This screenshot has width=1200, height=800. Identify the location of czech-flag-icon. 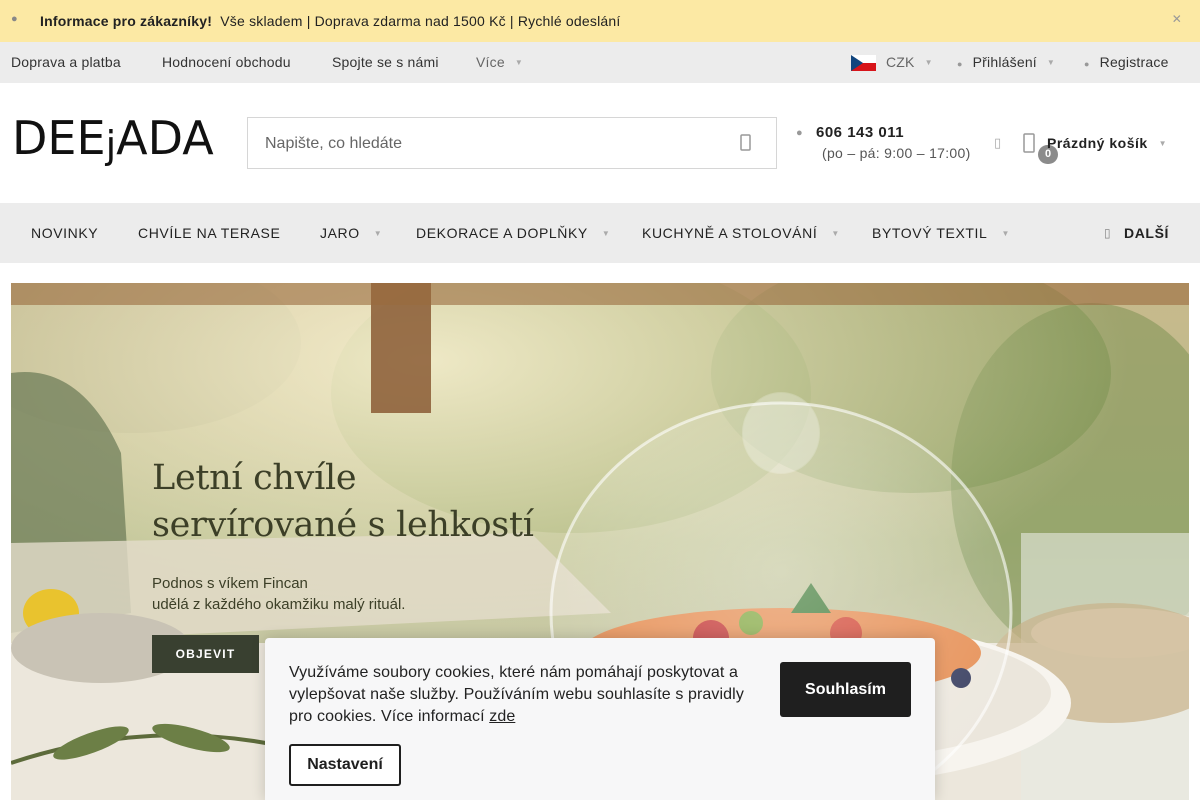
(863, 63).